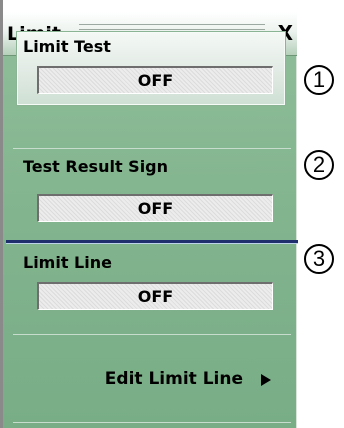  What do you see at coordinates (67, 262) in the screenshot?
I see `limit-line-label: Limit Line` at bounding box center [67, 262].